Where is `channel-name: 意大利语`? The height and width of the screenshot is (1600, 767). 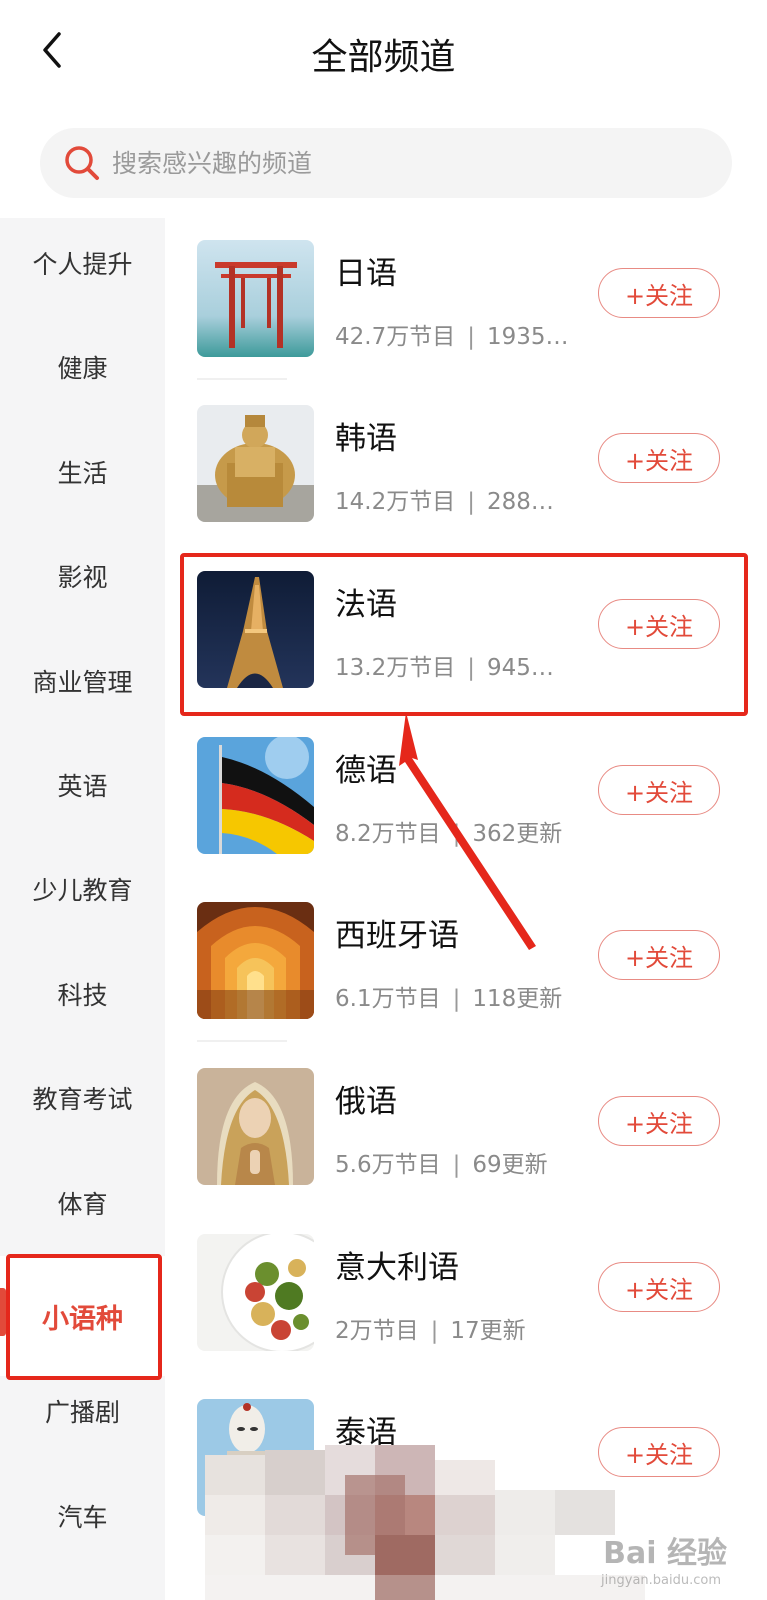 channel-name: 意大利语 is located at coordinates (397, 1268).